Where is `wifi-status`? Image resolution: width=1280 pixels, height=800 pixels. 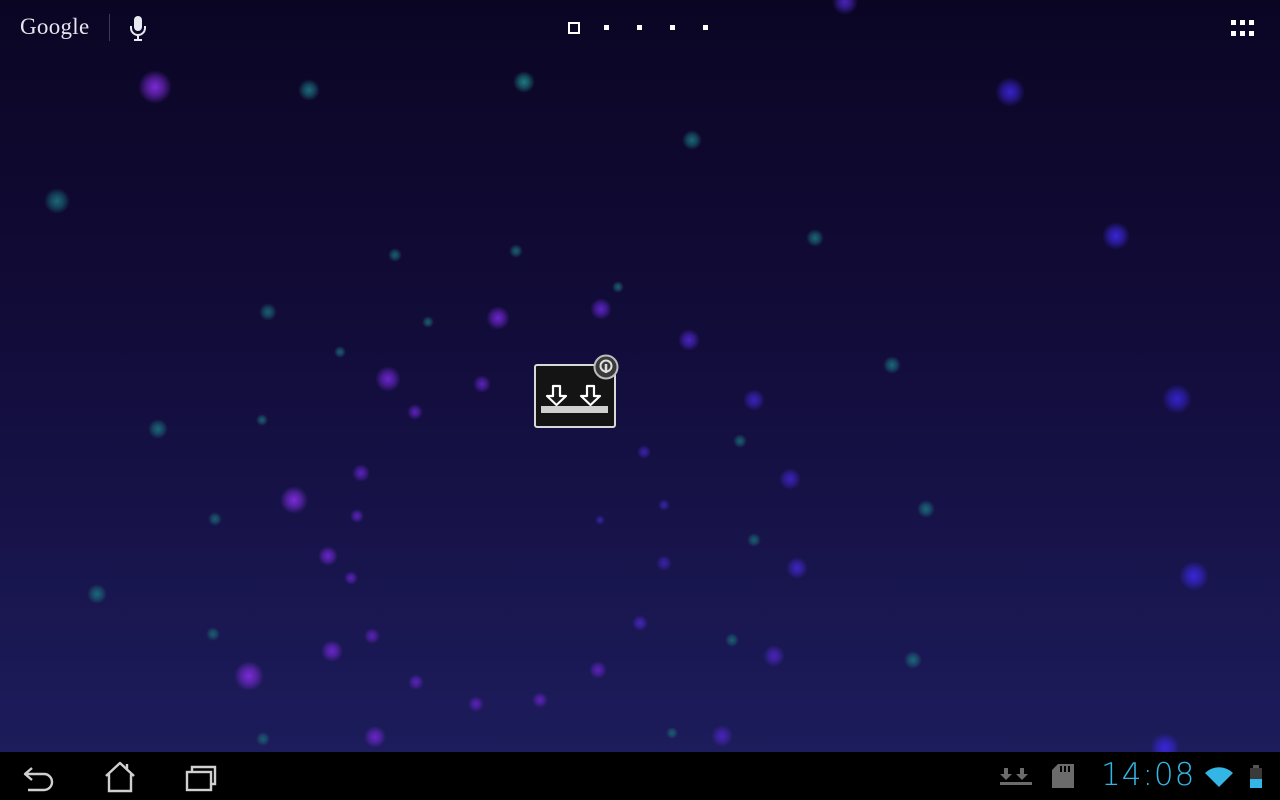
wifi-status is located at coordinates (1219, 777).